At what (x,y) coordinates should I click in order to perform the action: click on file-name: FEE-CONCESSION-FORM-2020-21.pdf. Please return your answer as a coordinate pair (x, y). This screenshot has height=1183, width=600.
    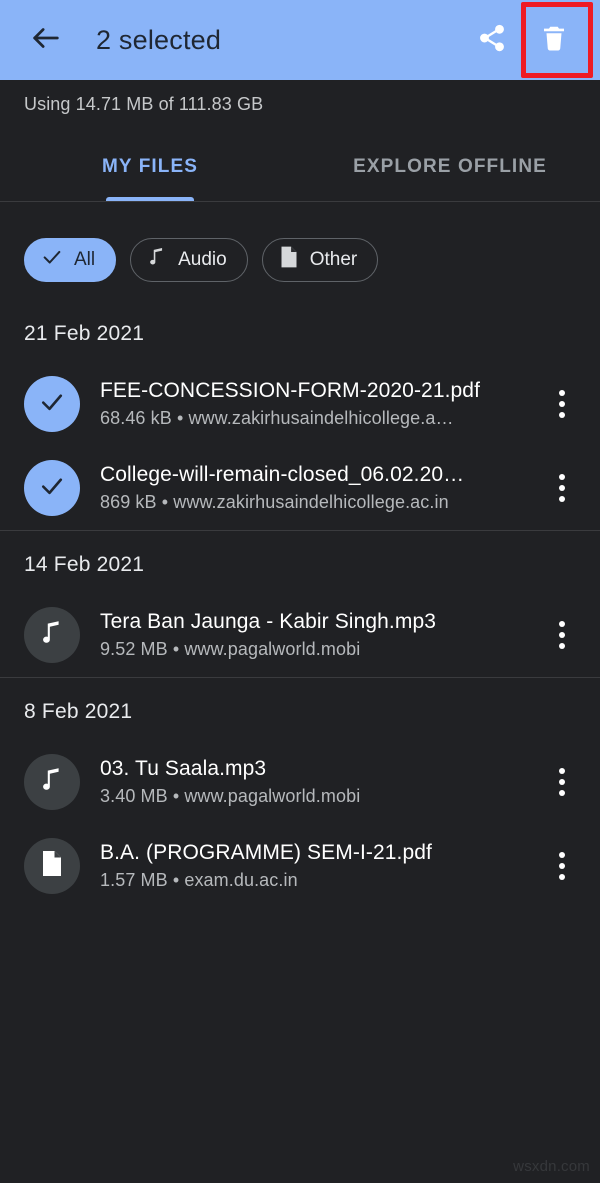
    Looking at the image, I should click on (290, 390).